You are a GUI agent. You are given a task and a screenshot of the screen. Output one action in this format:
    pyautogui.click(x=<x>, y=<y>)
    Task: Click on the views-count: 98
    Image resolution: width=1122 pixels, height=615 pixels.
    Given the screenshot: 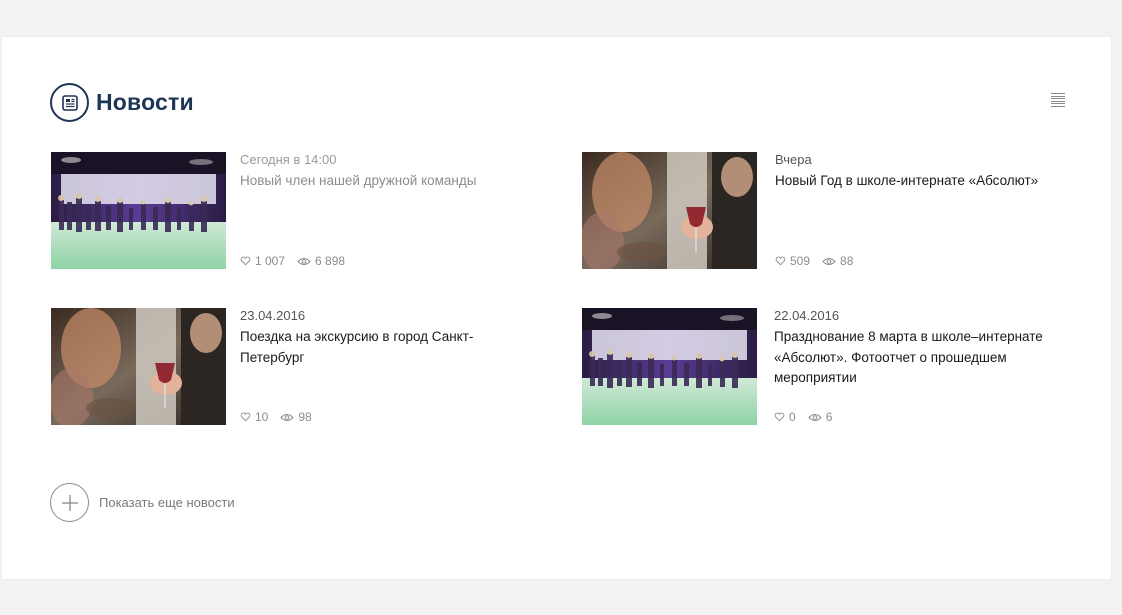 What is the action you would take?
    pyautogui.click(x=305, y=417)
    